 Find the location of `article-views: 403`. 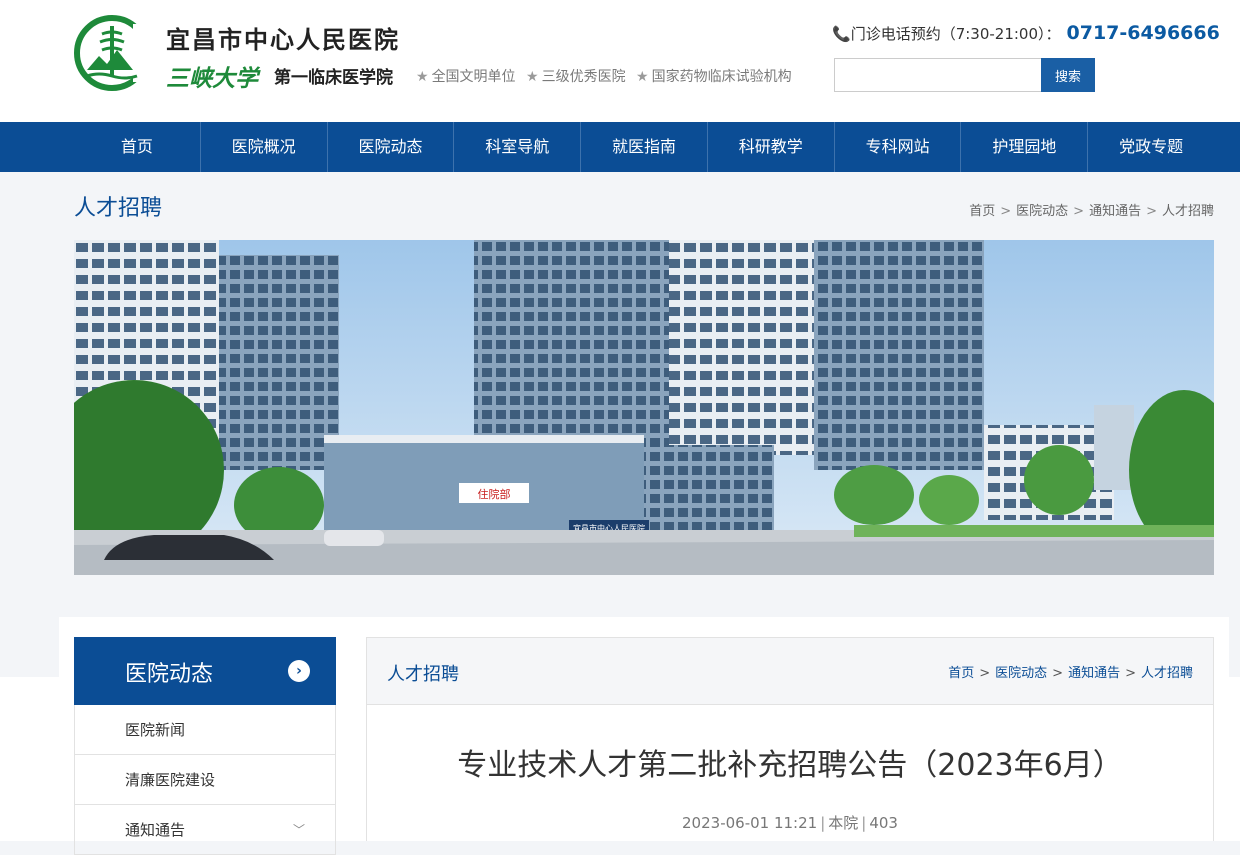

article-views: 403 is located at coordinates (883, 823).